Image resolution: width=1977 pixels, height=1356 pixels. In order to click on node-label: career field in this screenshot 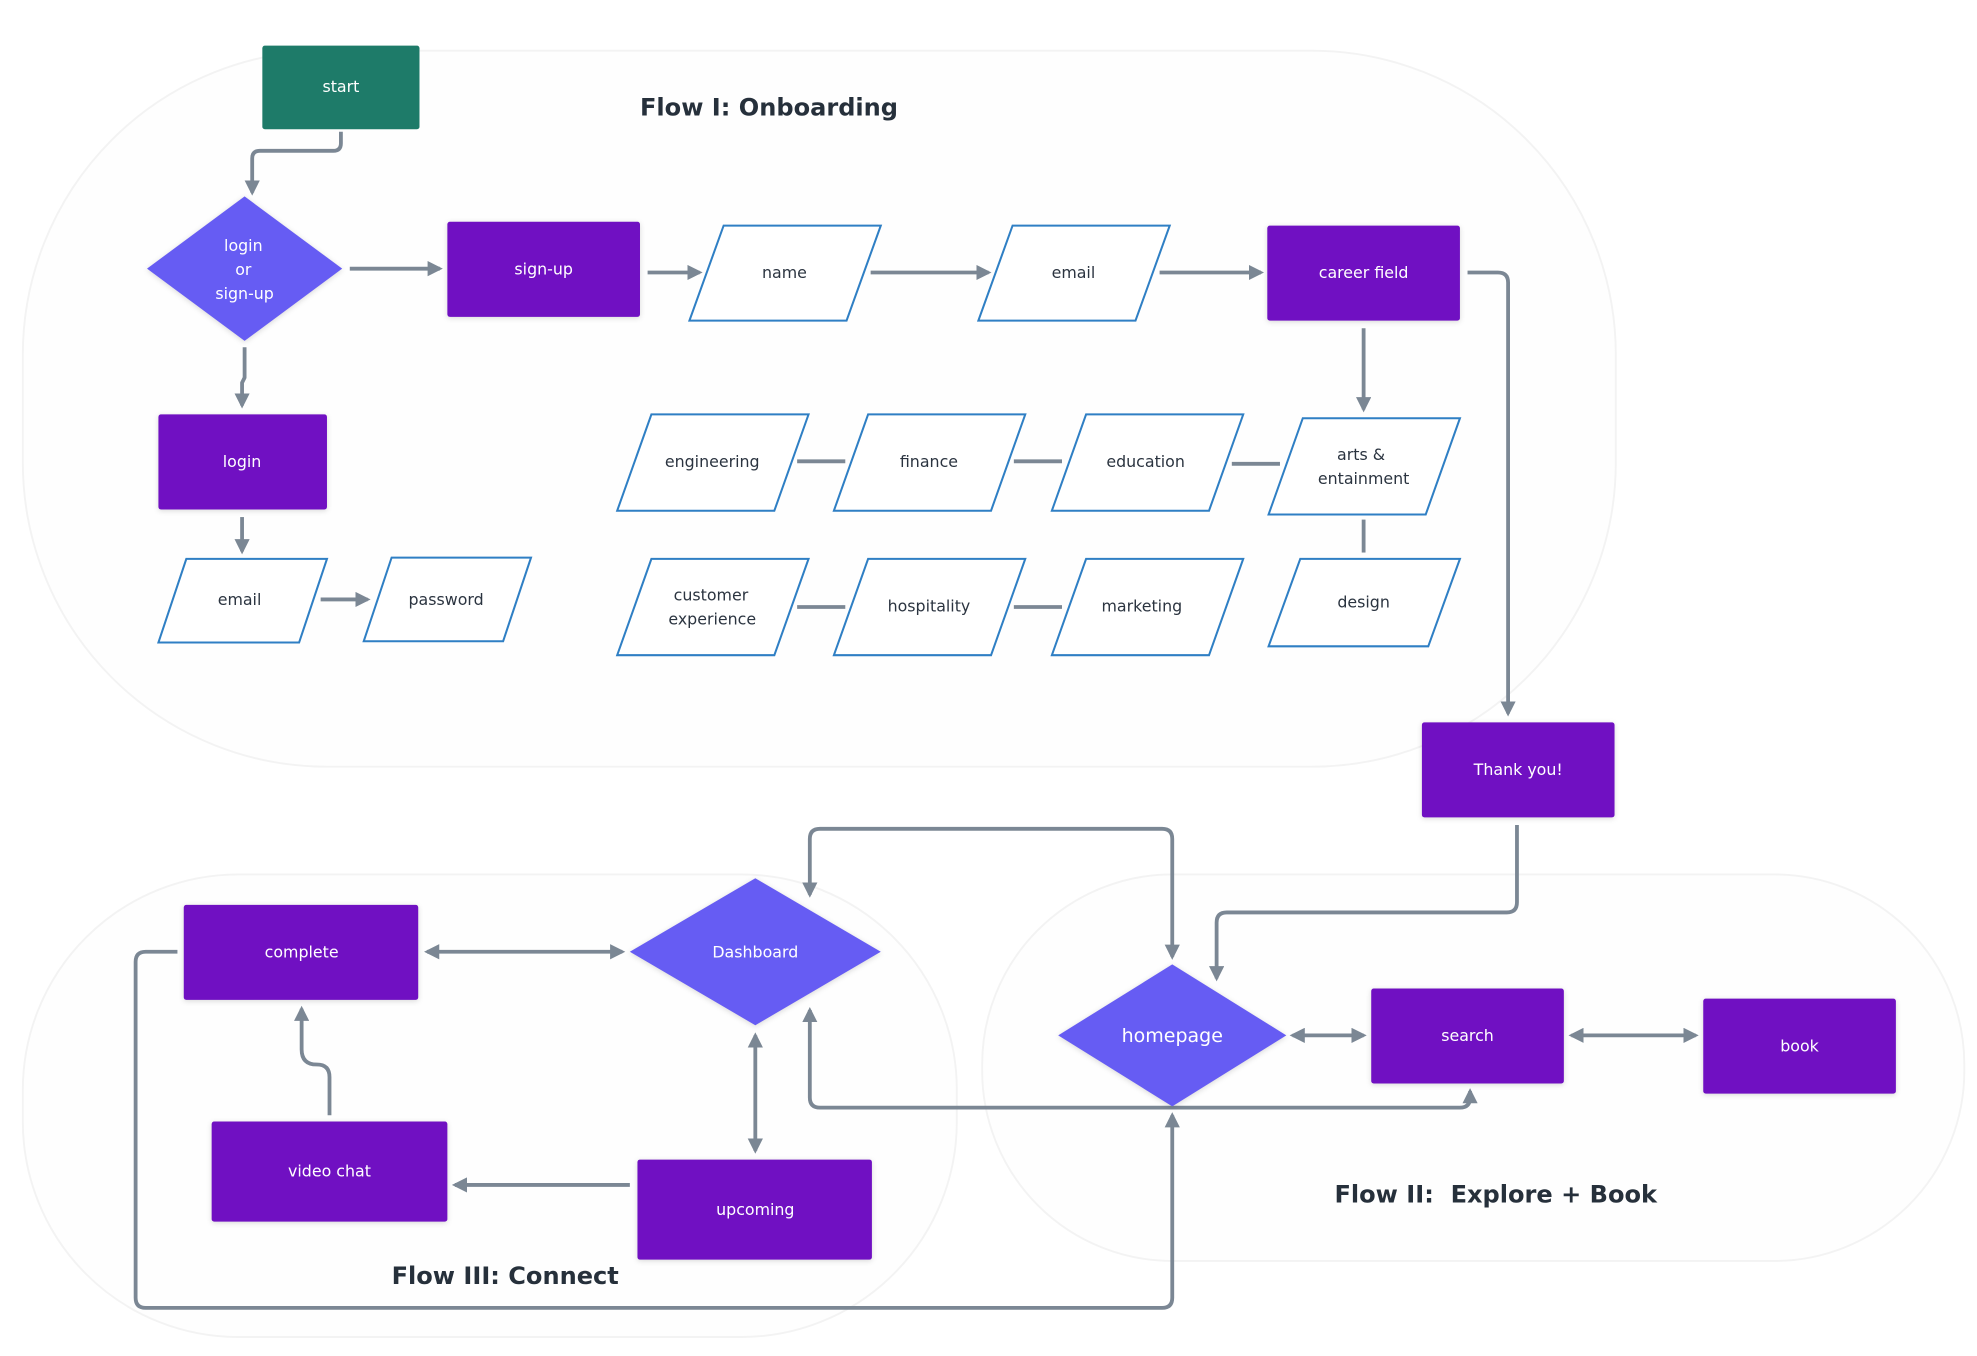, I will do `click(1364, 272)`.